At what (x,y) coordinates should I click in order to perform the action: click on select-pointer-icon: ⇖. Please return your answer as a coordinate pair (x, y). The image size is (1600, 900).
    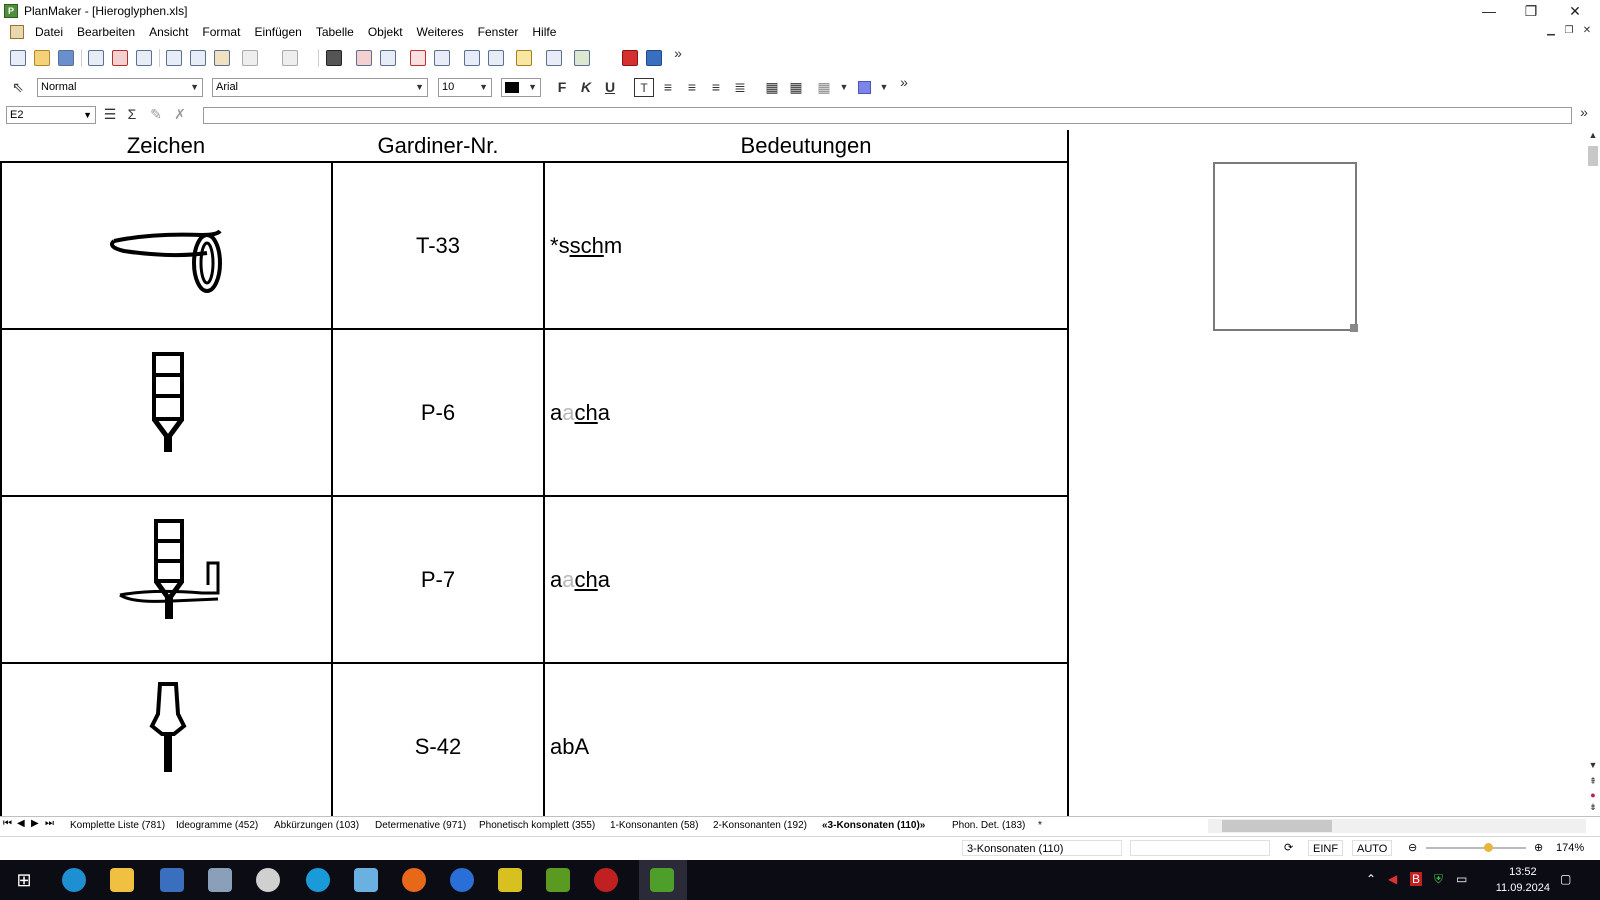
    Looking at the image, I should click on (18, 87).